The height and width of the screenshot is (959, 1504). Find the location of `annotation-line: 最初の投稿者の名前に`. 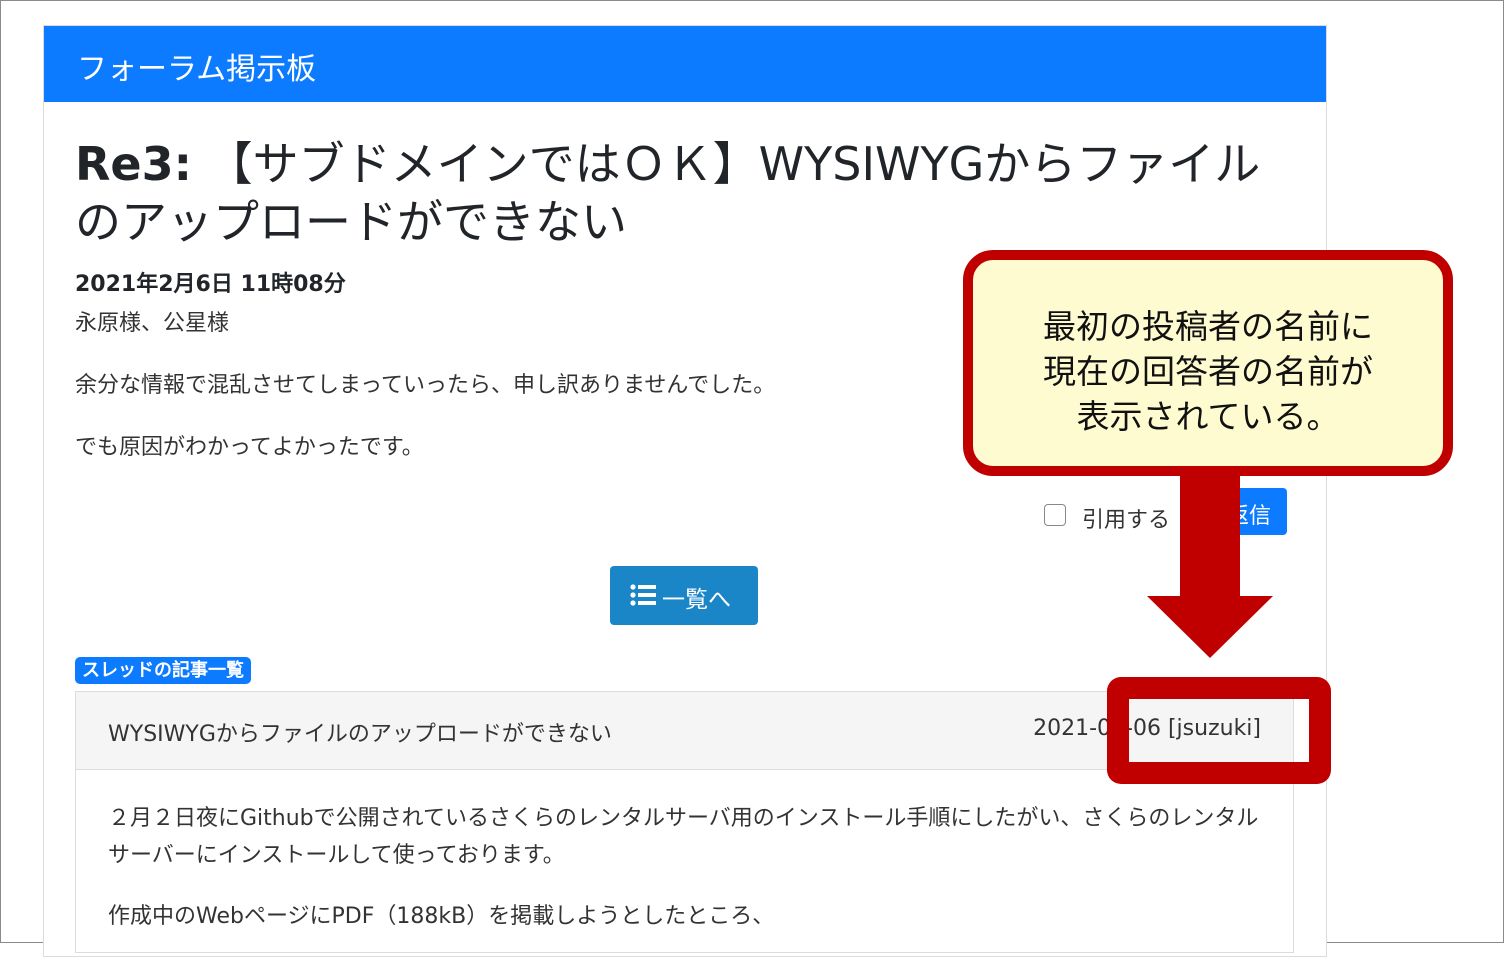

annotation-line: 最初の投稿者の名前に is located at coordinates (1208, 326).